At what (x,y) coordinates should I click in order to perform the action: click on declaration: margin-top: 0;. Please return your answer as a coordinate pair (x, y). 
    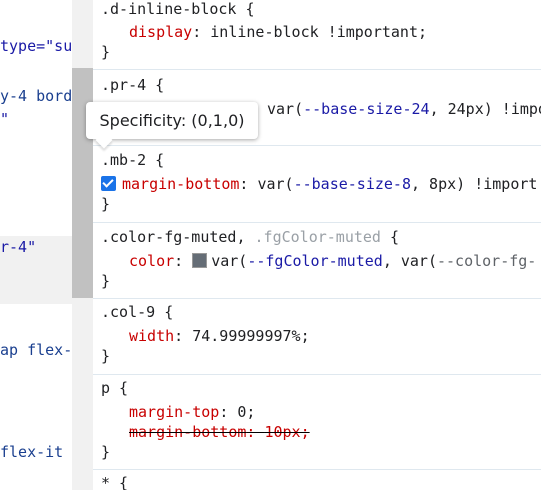
    Looking at the image, I should click on (192, 412).